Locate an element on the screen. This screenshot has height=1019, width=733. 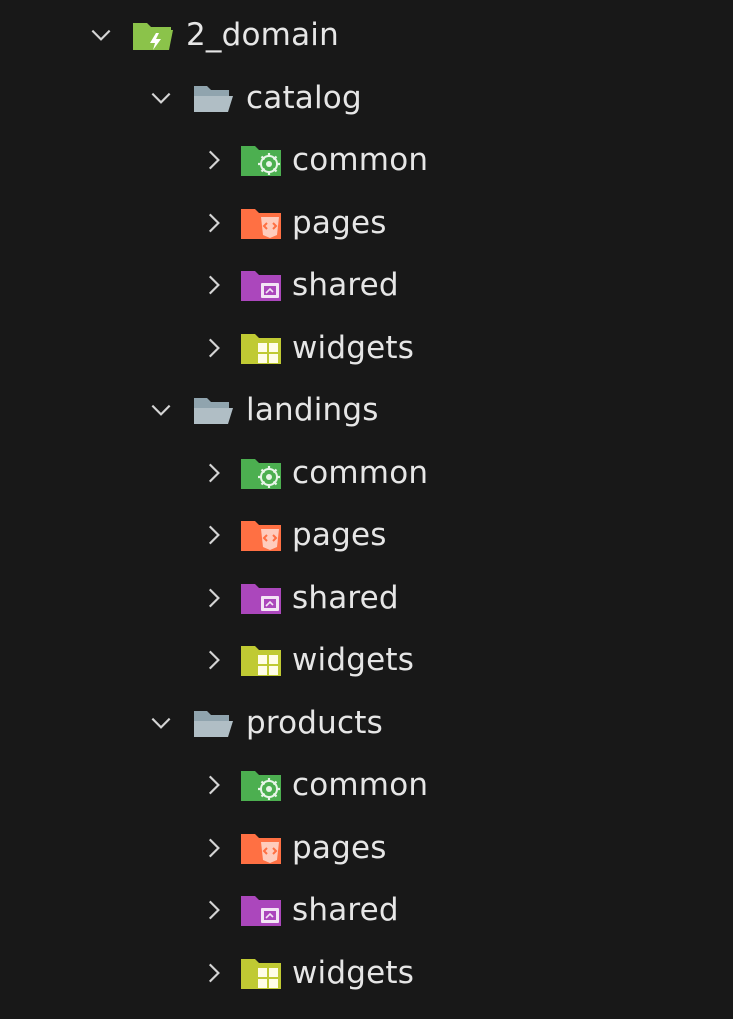
domain-folder-open-icon is located at coordinates (153, 35).